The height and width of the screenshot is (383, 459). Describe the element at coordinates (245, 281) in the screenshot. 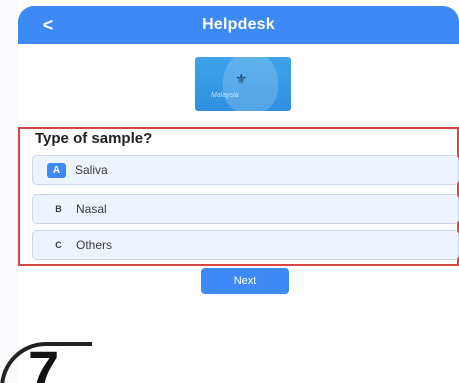

I see `next-button: Next` at that location.